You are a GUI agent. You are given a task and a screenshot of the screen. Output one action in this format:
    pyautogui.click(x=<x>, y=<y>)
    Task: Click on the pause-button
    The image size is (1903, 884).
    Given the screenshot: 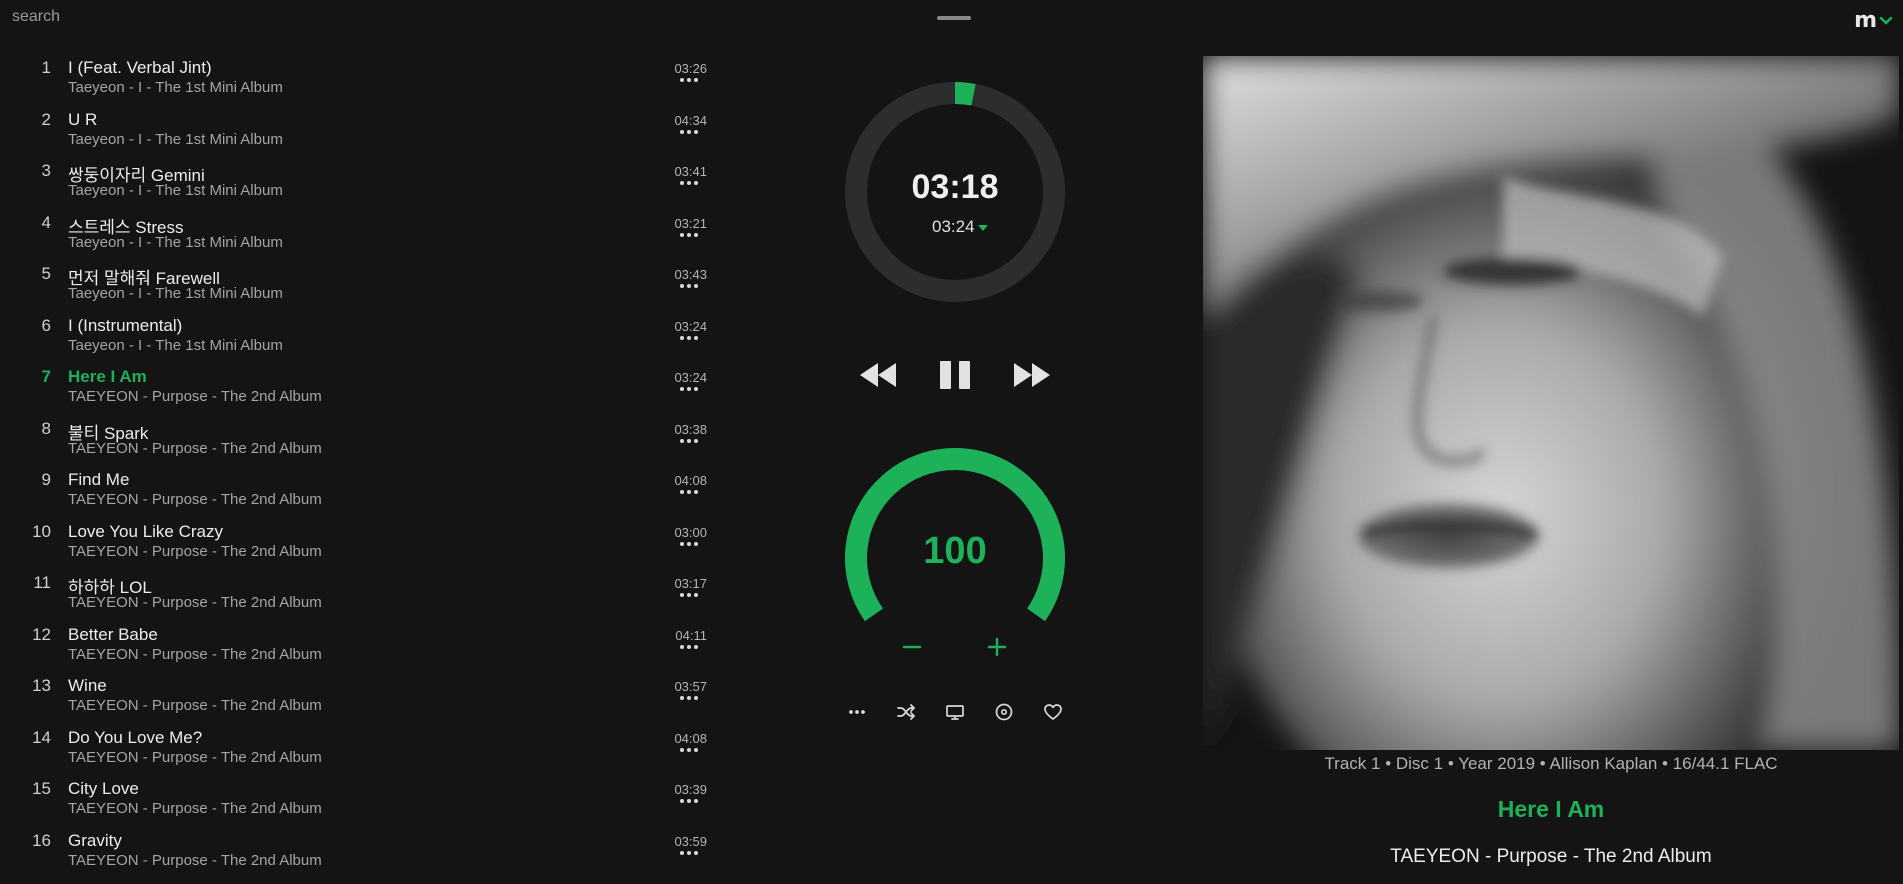 What is the action you would take?
    pyautogui.click(x=955, y=375)
    